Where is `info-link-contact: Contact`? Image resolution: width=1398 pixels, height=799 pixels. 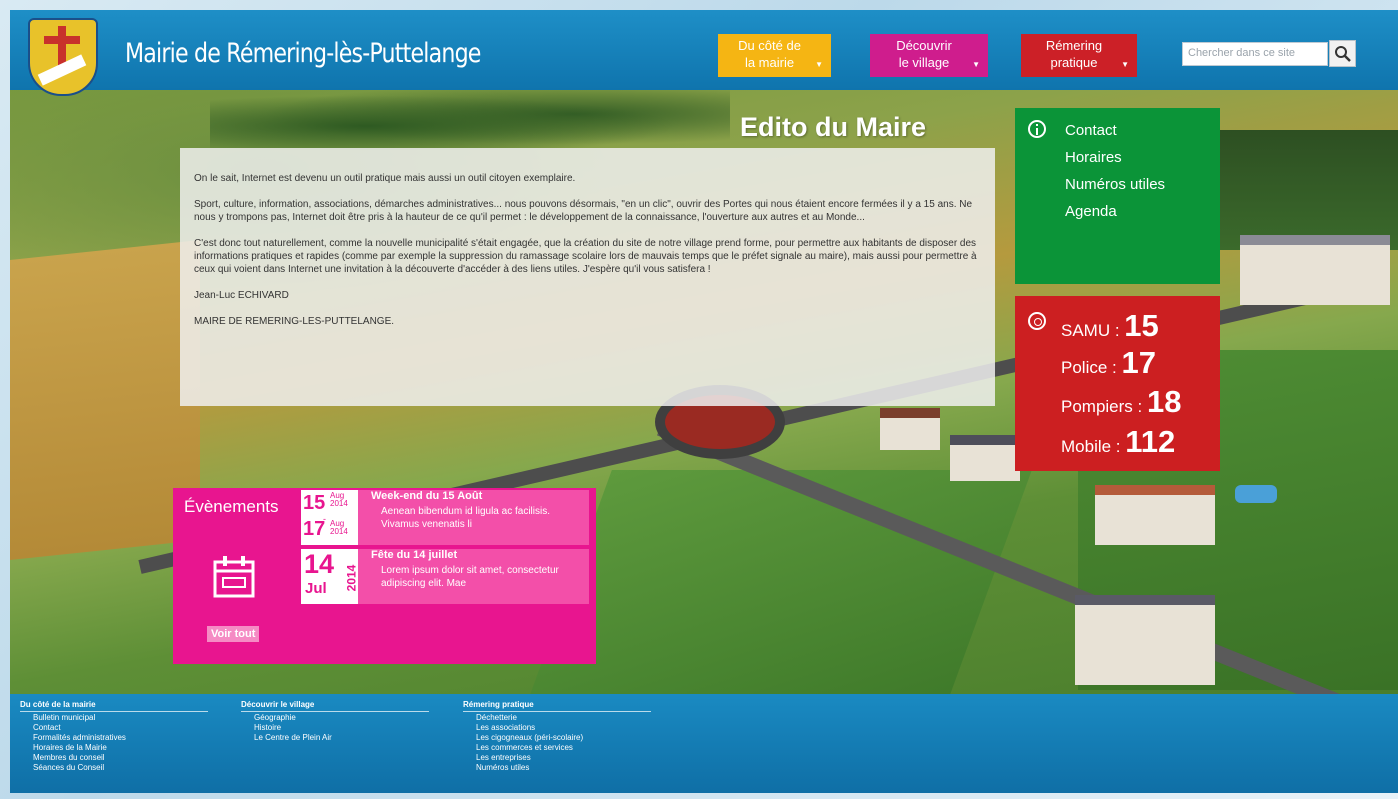 info-link-contact: Contact is located at coordinates (1115, 130).